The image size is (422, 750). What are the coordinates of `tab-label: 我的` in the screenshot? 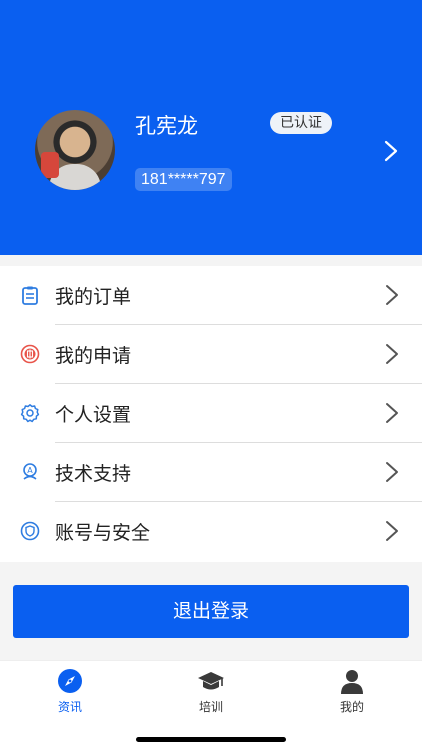 It's located at (351, 707).